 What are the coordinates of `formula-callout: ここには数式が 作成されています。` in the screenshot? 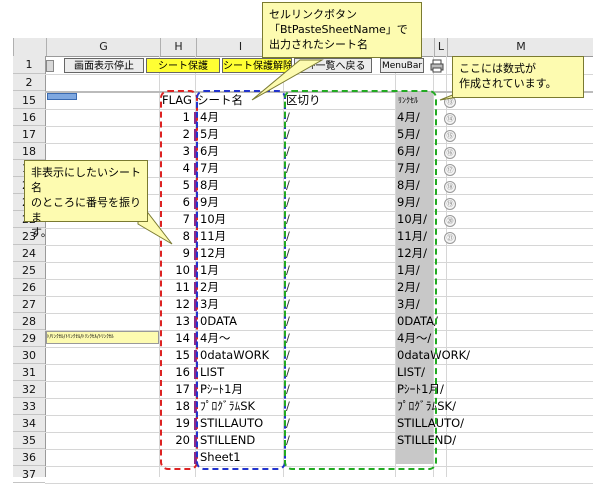 It's located at (518, 77).